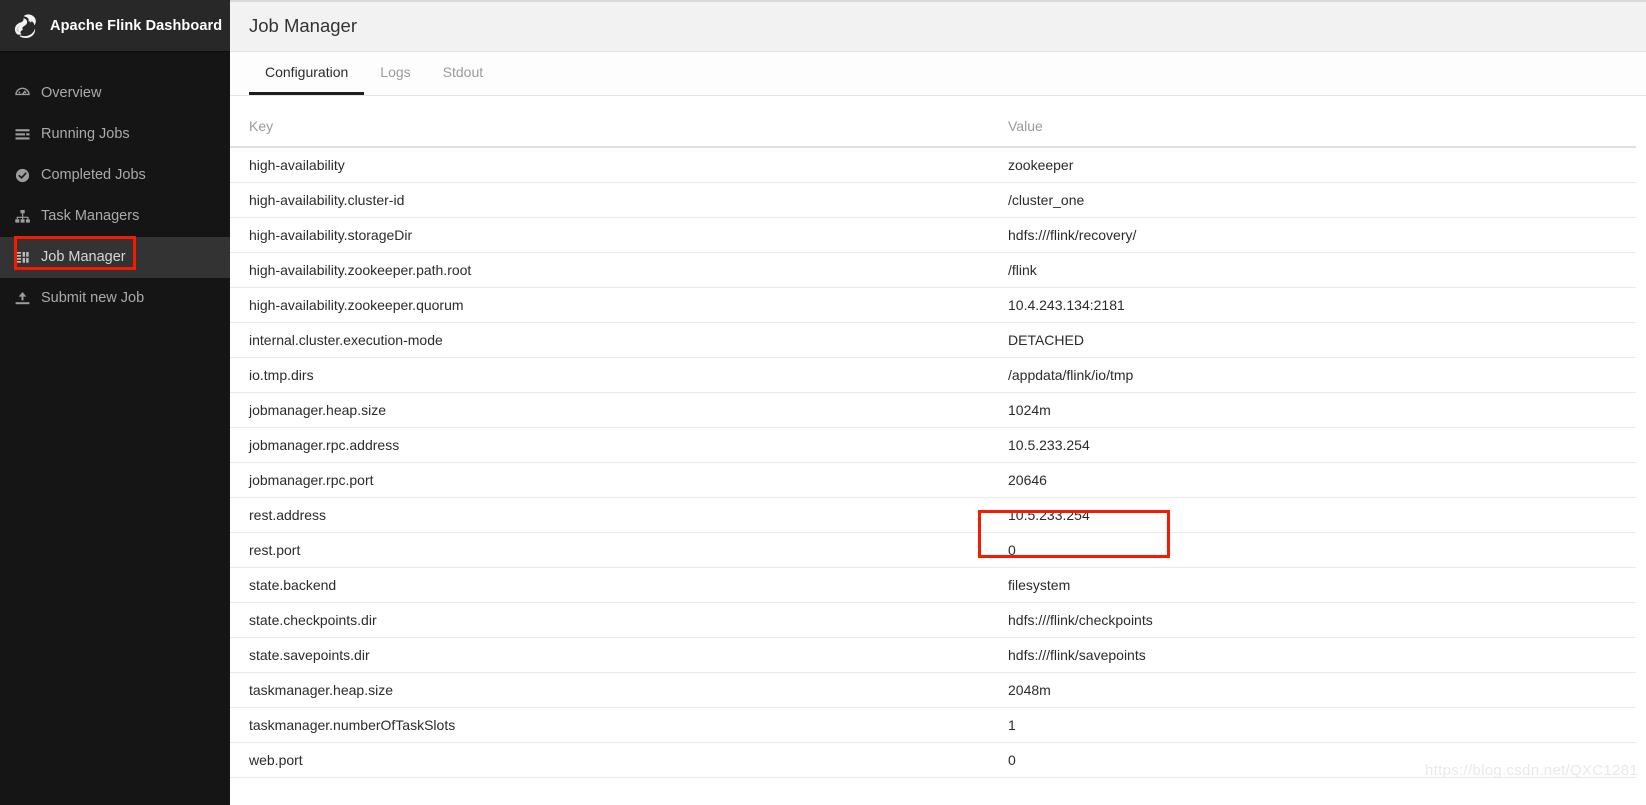 The image size is (1646, 805). I want to click on sidebar-item-job-manager: Job Manager, so click(115, 257).